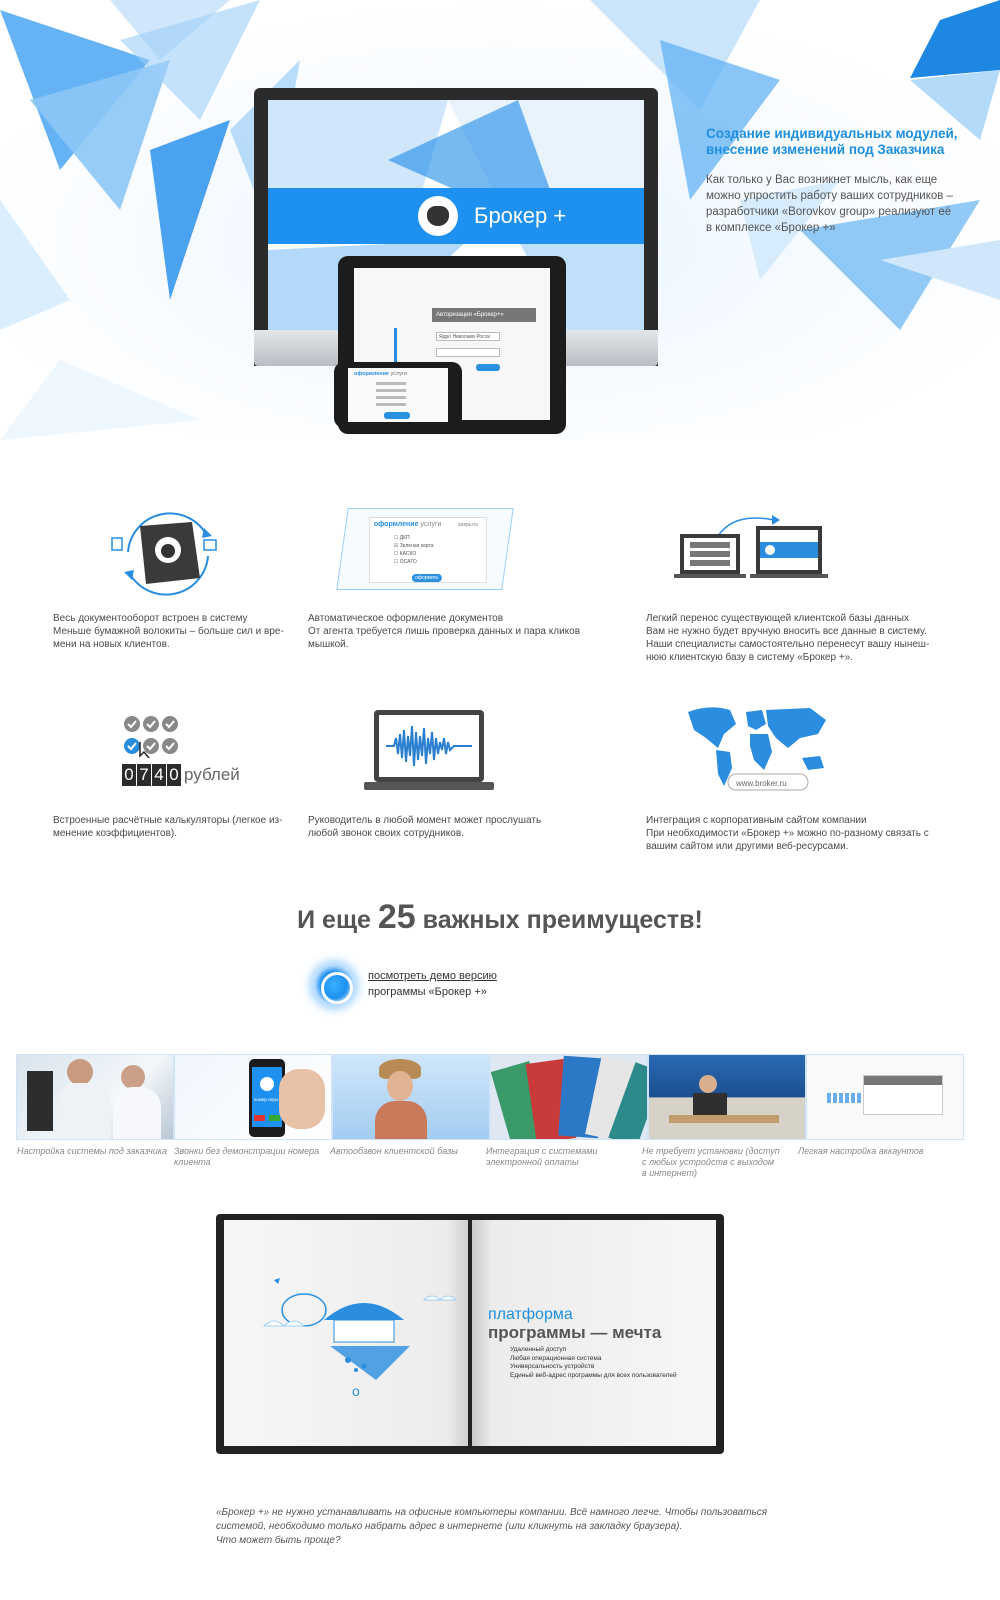  I want to click on strip-photo-hidden-number: номер скрыт, so click(253, 1097).